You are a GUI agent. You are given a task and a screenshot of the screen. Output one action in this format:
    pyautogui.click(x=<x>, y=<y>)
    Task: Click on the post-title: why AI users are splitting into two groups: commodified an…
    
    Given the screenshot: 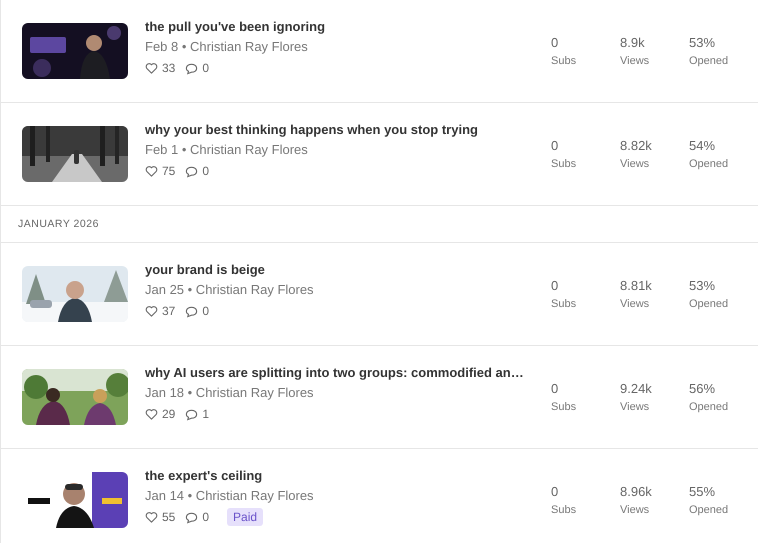 What is the action you would take?
    pyautogui.click(x=340, y=372)
    